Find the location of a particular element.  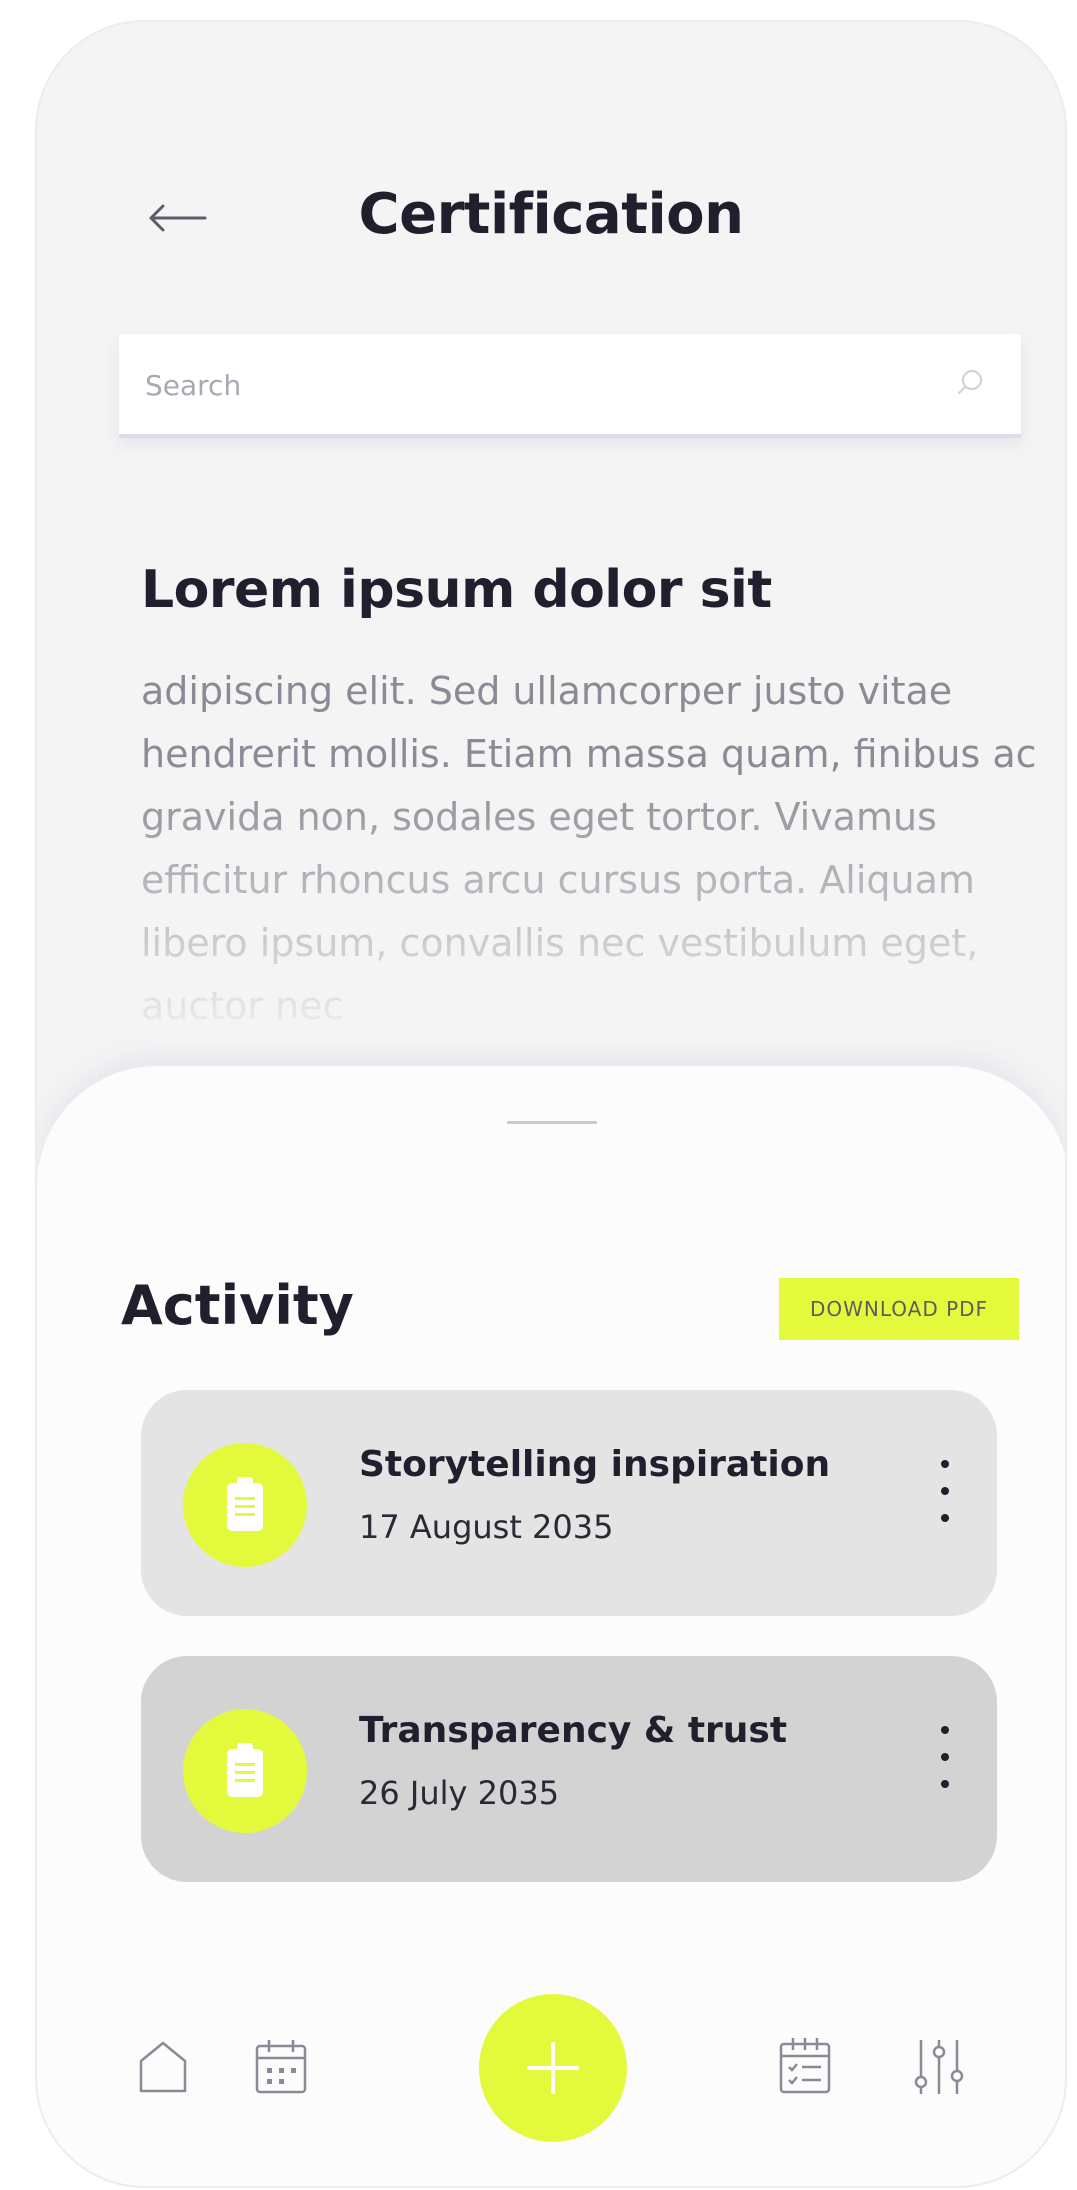

filters-icon is located at coordinates (939, 2067).